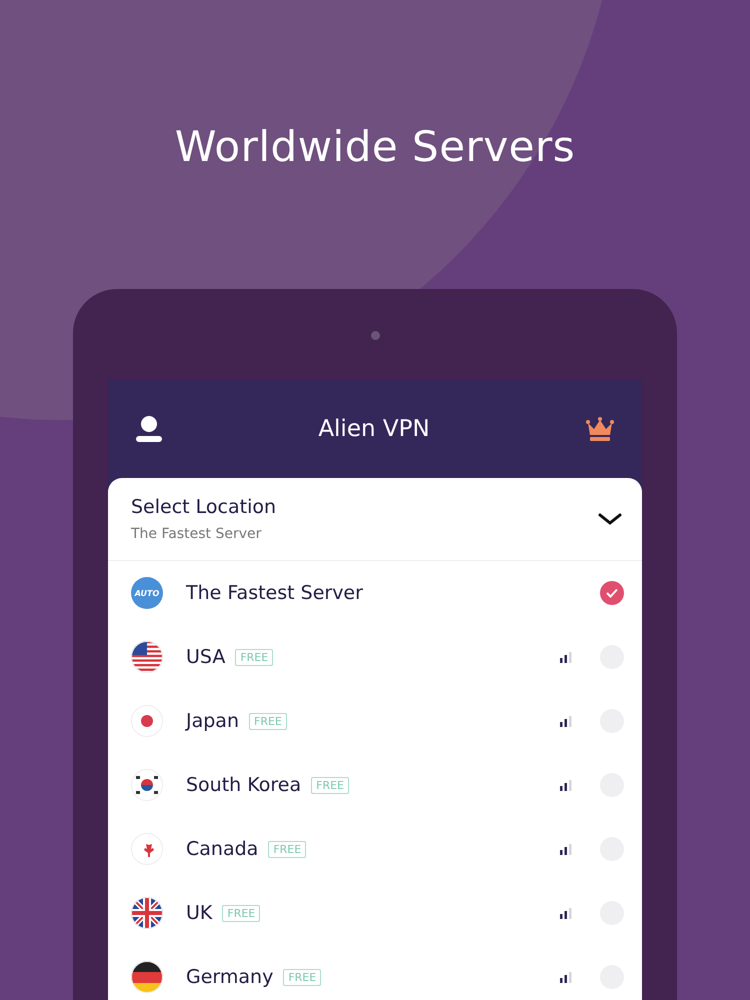 This screenshot has width=750, height=1000. What do you see at coordinates (222, 849) in the screenshot?
I see `server-name: Canada` at bounding box center [222, 849].